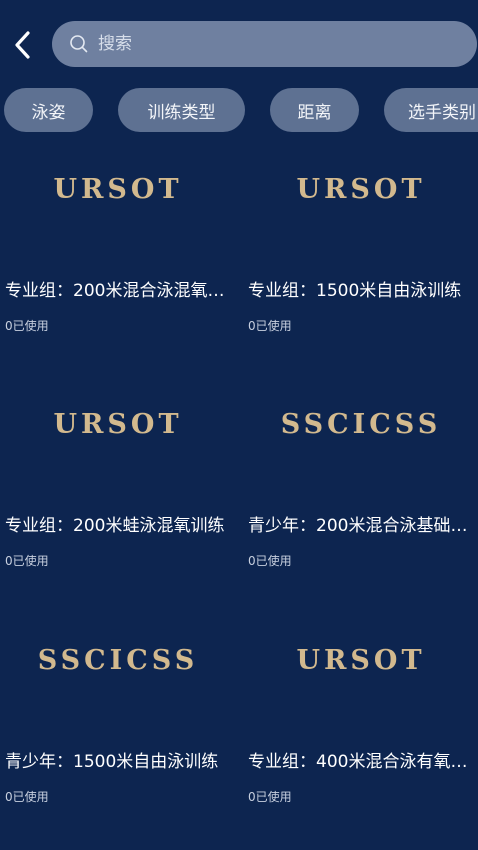 This screenshot has width=478, height=850. I want to click on search-bar, so click(264, 44).